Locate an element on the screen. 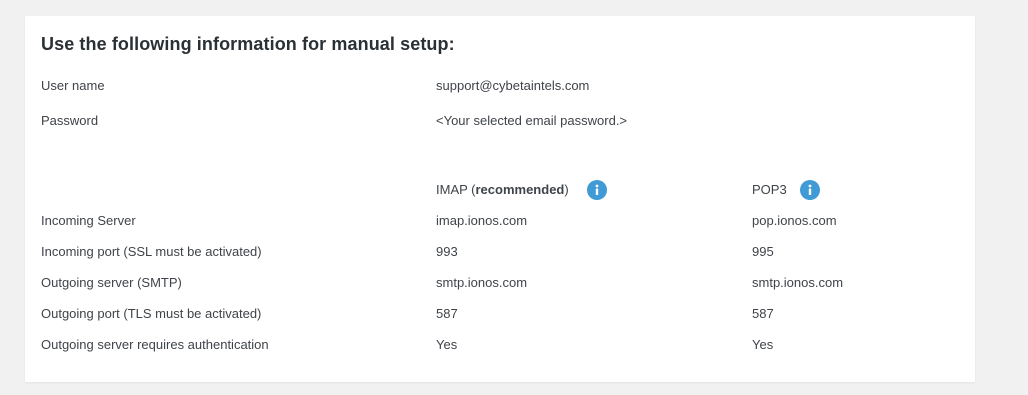 The width and height of the screenshot is (1028, 395). user-name-value: support@cybetaintels.com is located at coordinates (513, 85).